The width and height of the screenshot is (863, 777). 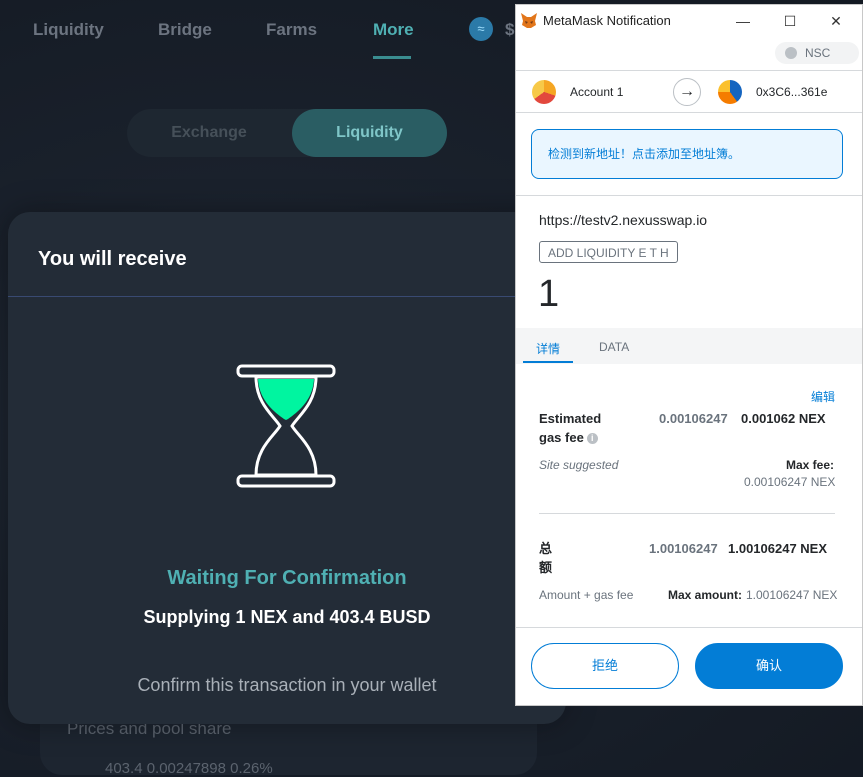 I want to click on amount-plus-gas-label: Amount + gas fee, so click(x=586, y=595).